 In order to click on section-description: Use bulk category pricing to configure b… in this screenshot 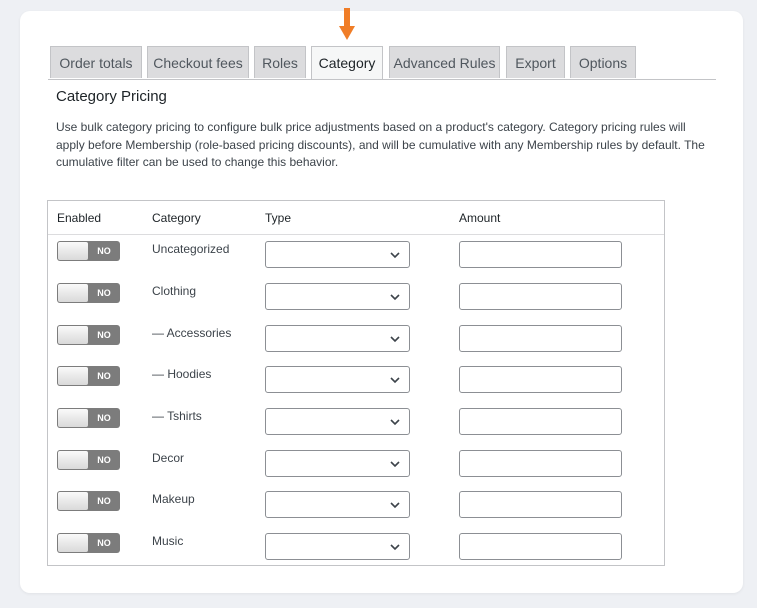, I will do `click(380, 144)`.